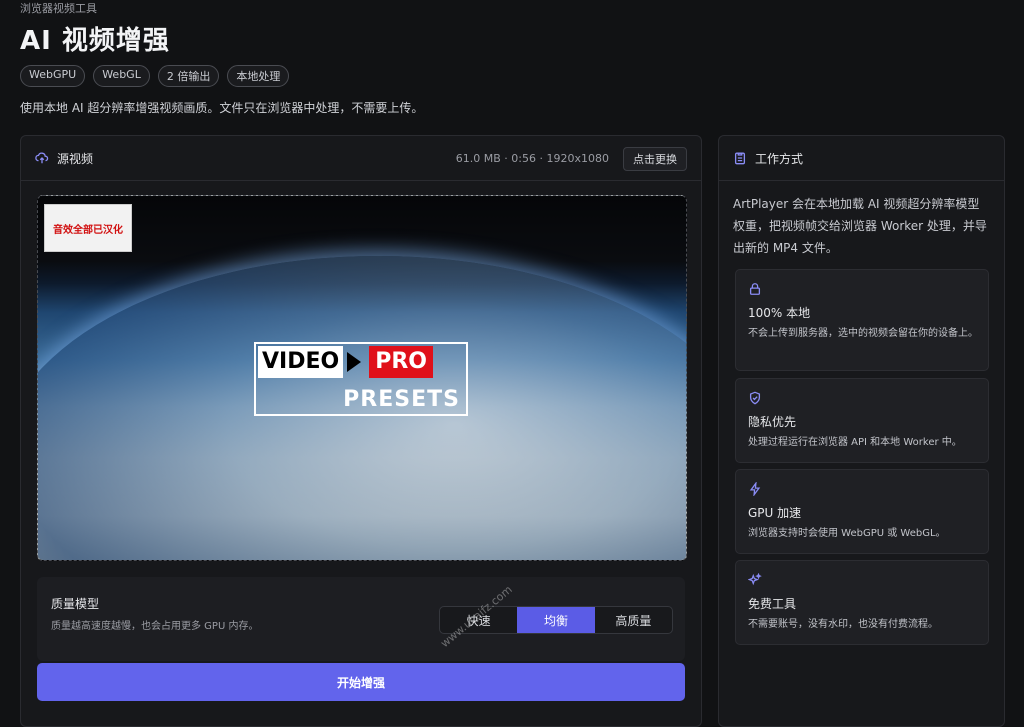 The height and width of the screenshot is (727, 1024). Describe the element at coordinates (633, 620) in the screenshot. I see `quality-high-button: 高质量` at that location.